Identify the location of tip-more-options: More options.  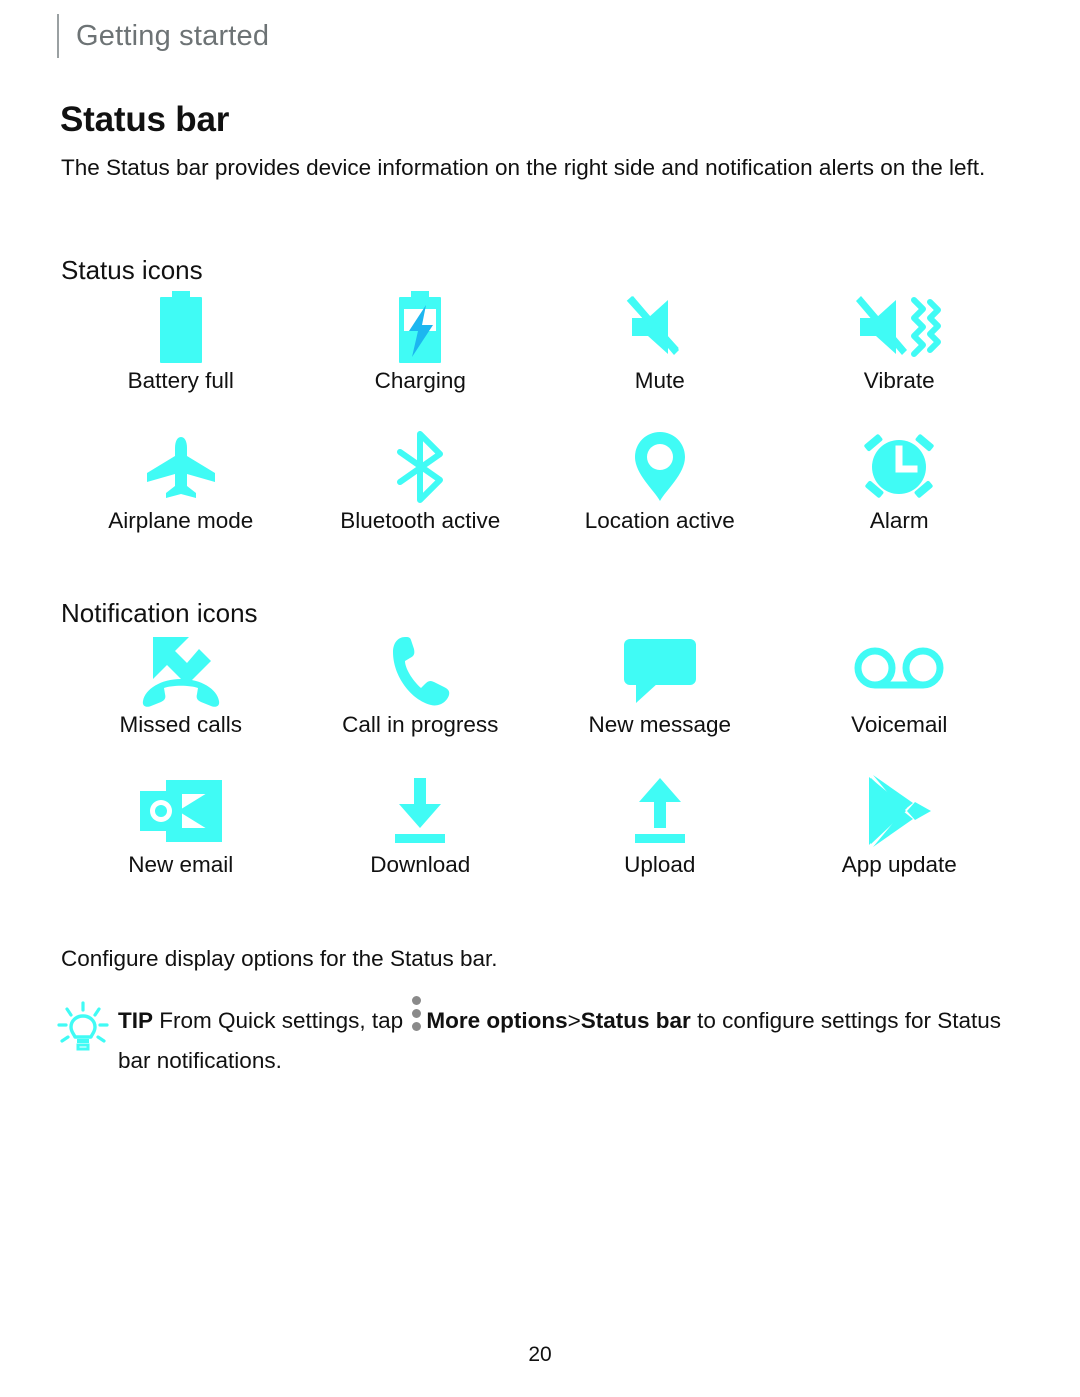
(497, 1020).